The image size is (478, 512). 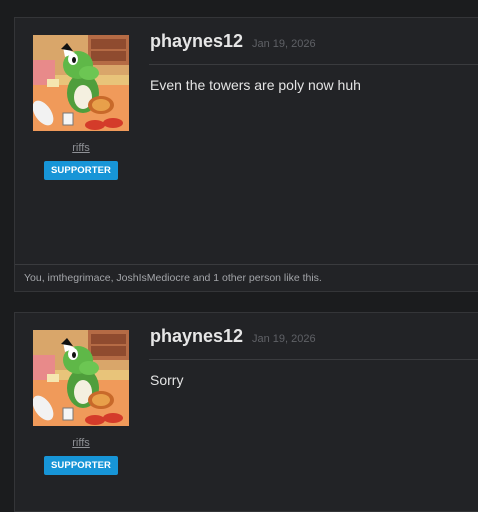 What do you see at coordinates (167, 380) in the screenshot?
I see `post-message: Sorry` at bounding box center [167, 380].